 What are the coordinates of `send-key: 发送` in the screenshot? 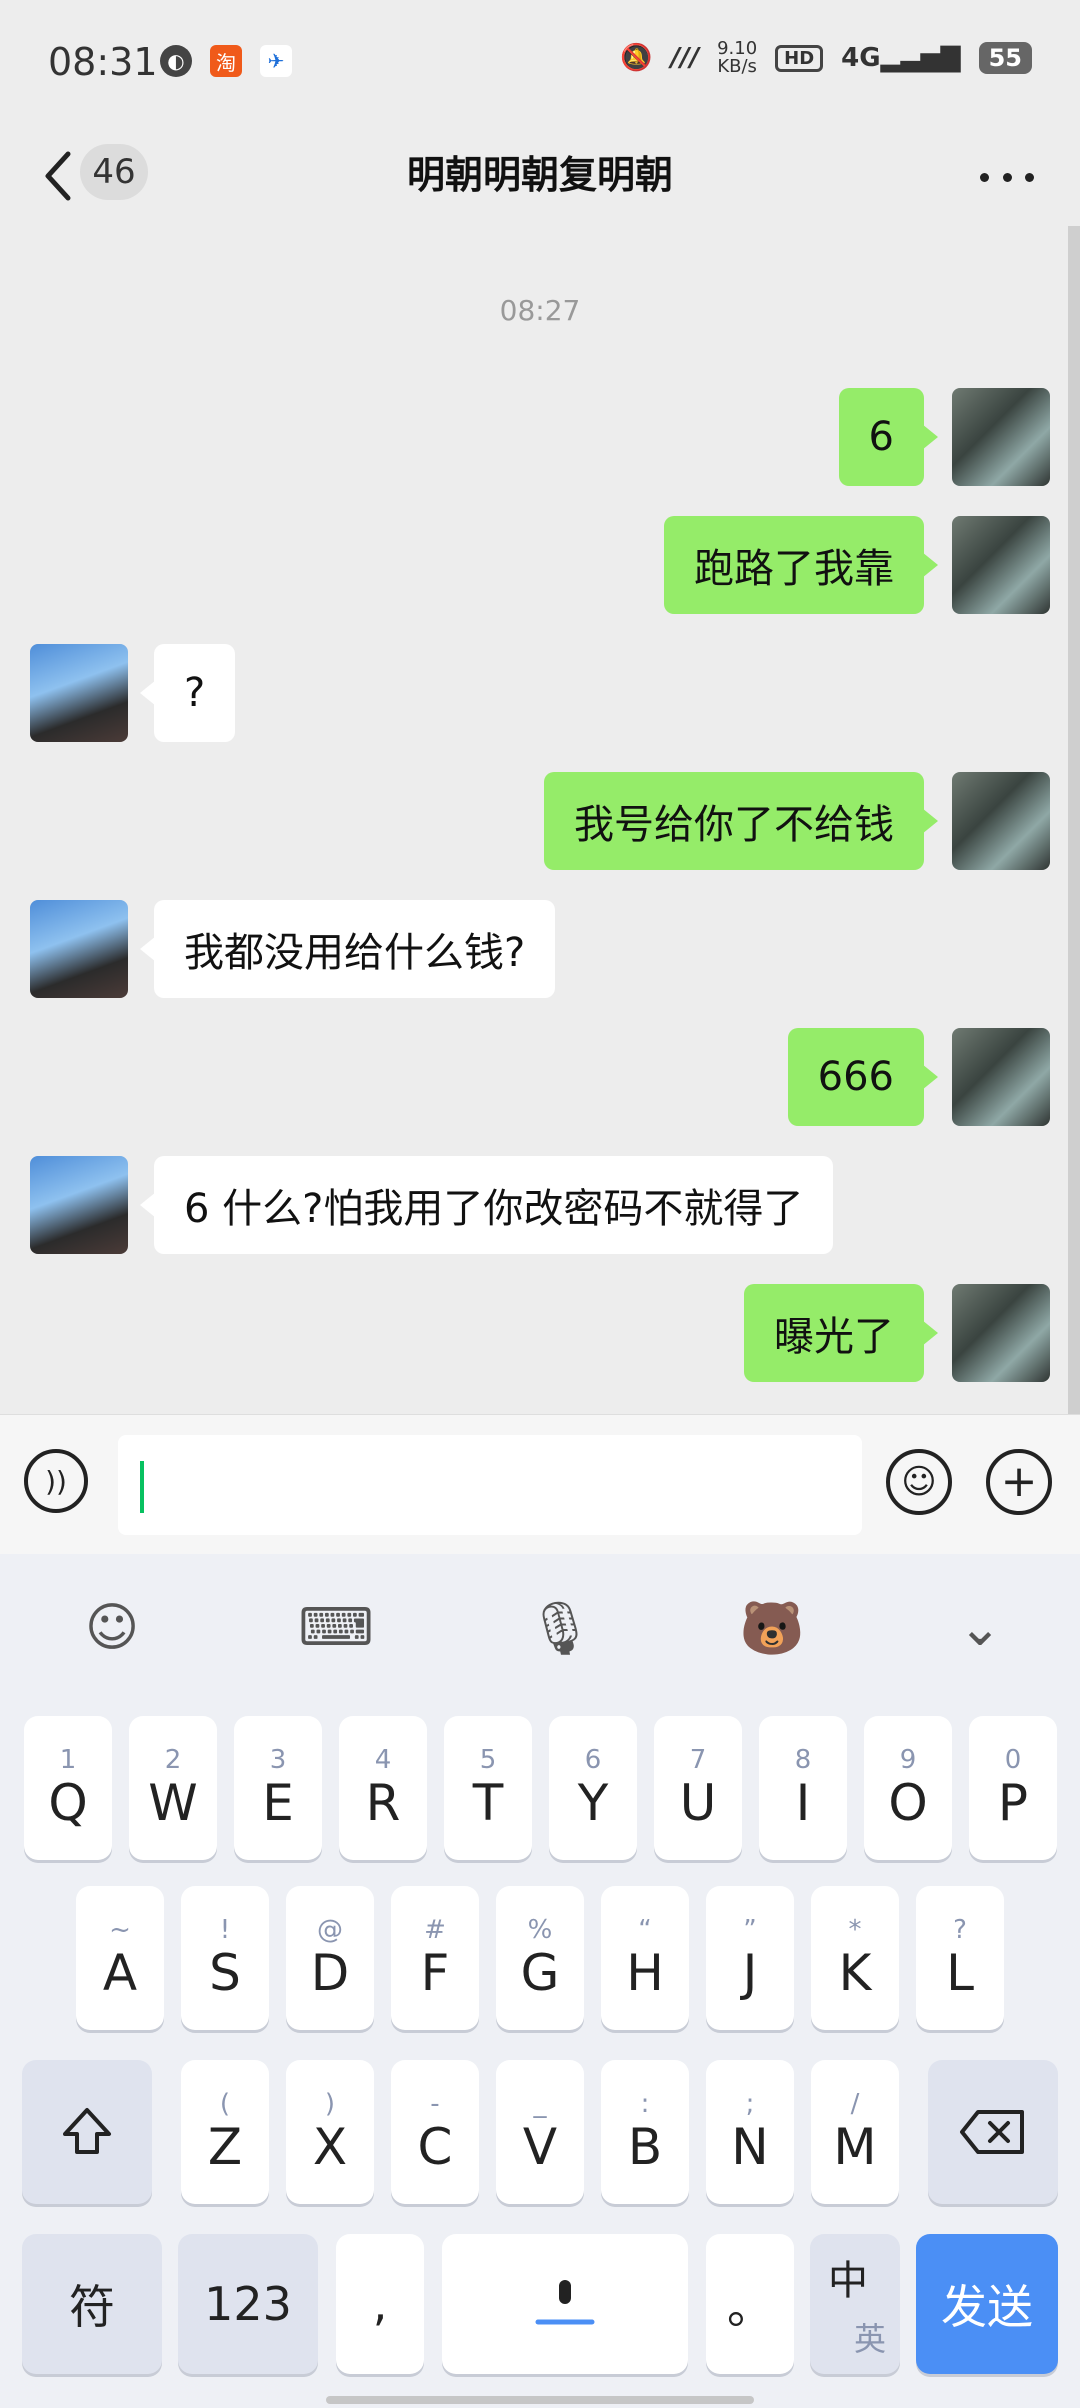 It's located at (987, 2304).